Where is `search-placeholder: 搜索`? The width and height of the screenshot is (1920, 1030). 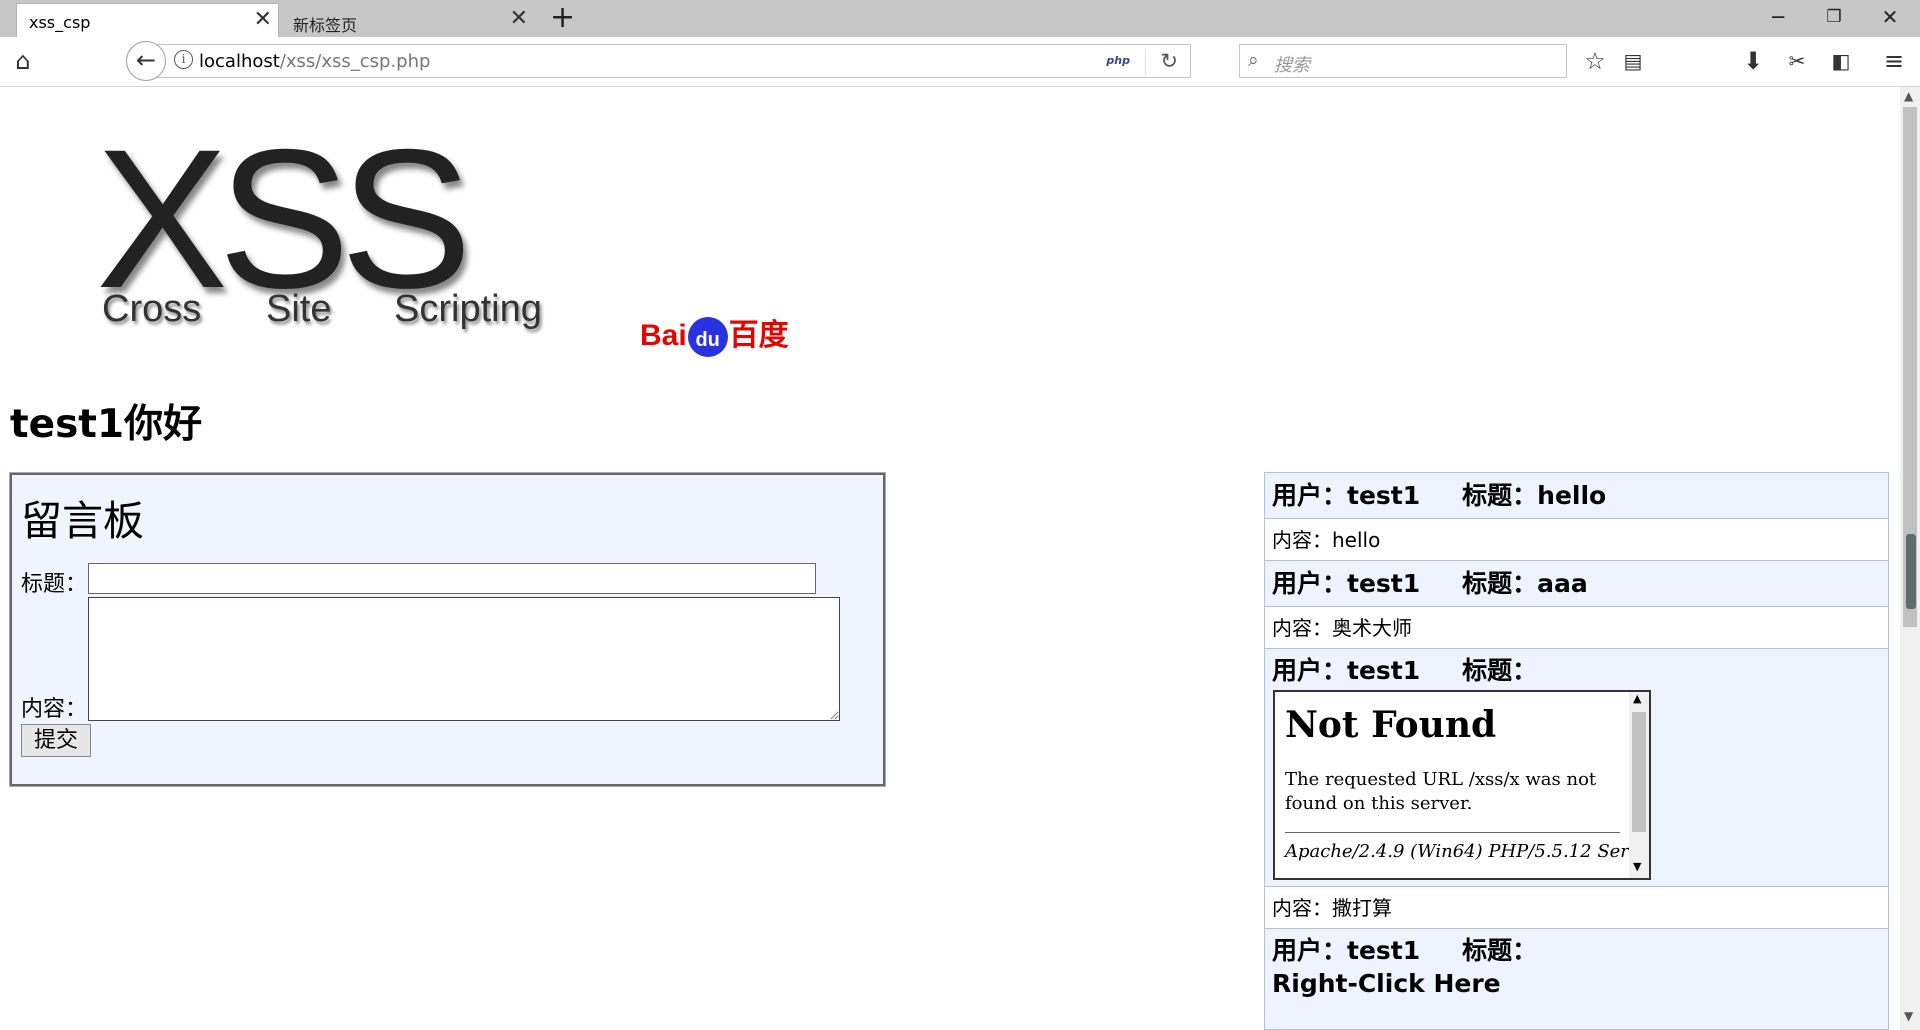
search-placeholder: 搜索 is located at coordinates (1292, 65).